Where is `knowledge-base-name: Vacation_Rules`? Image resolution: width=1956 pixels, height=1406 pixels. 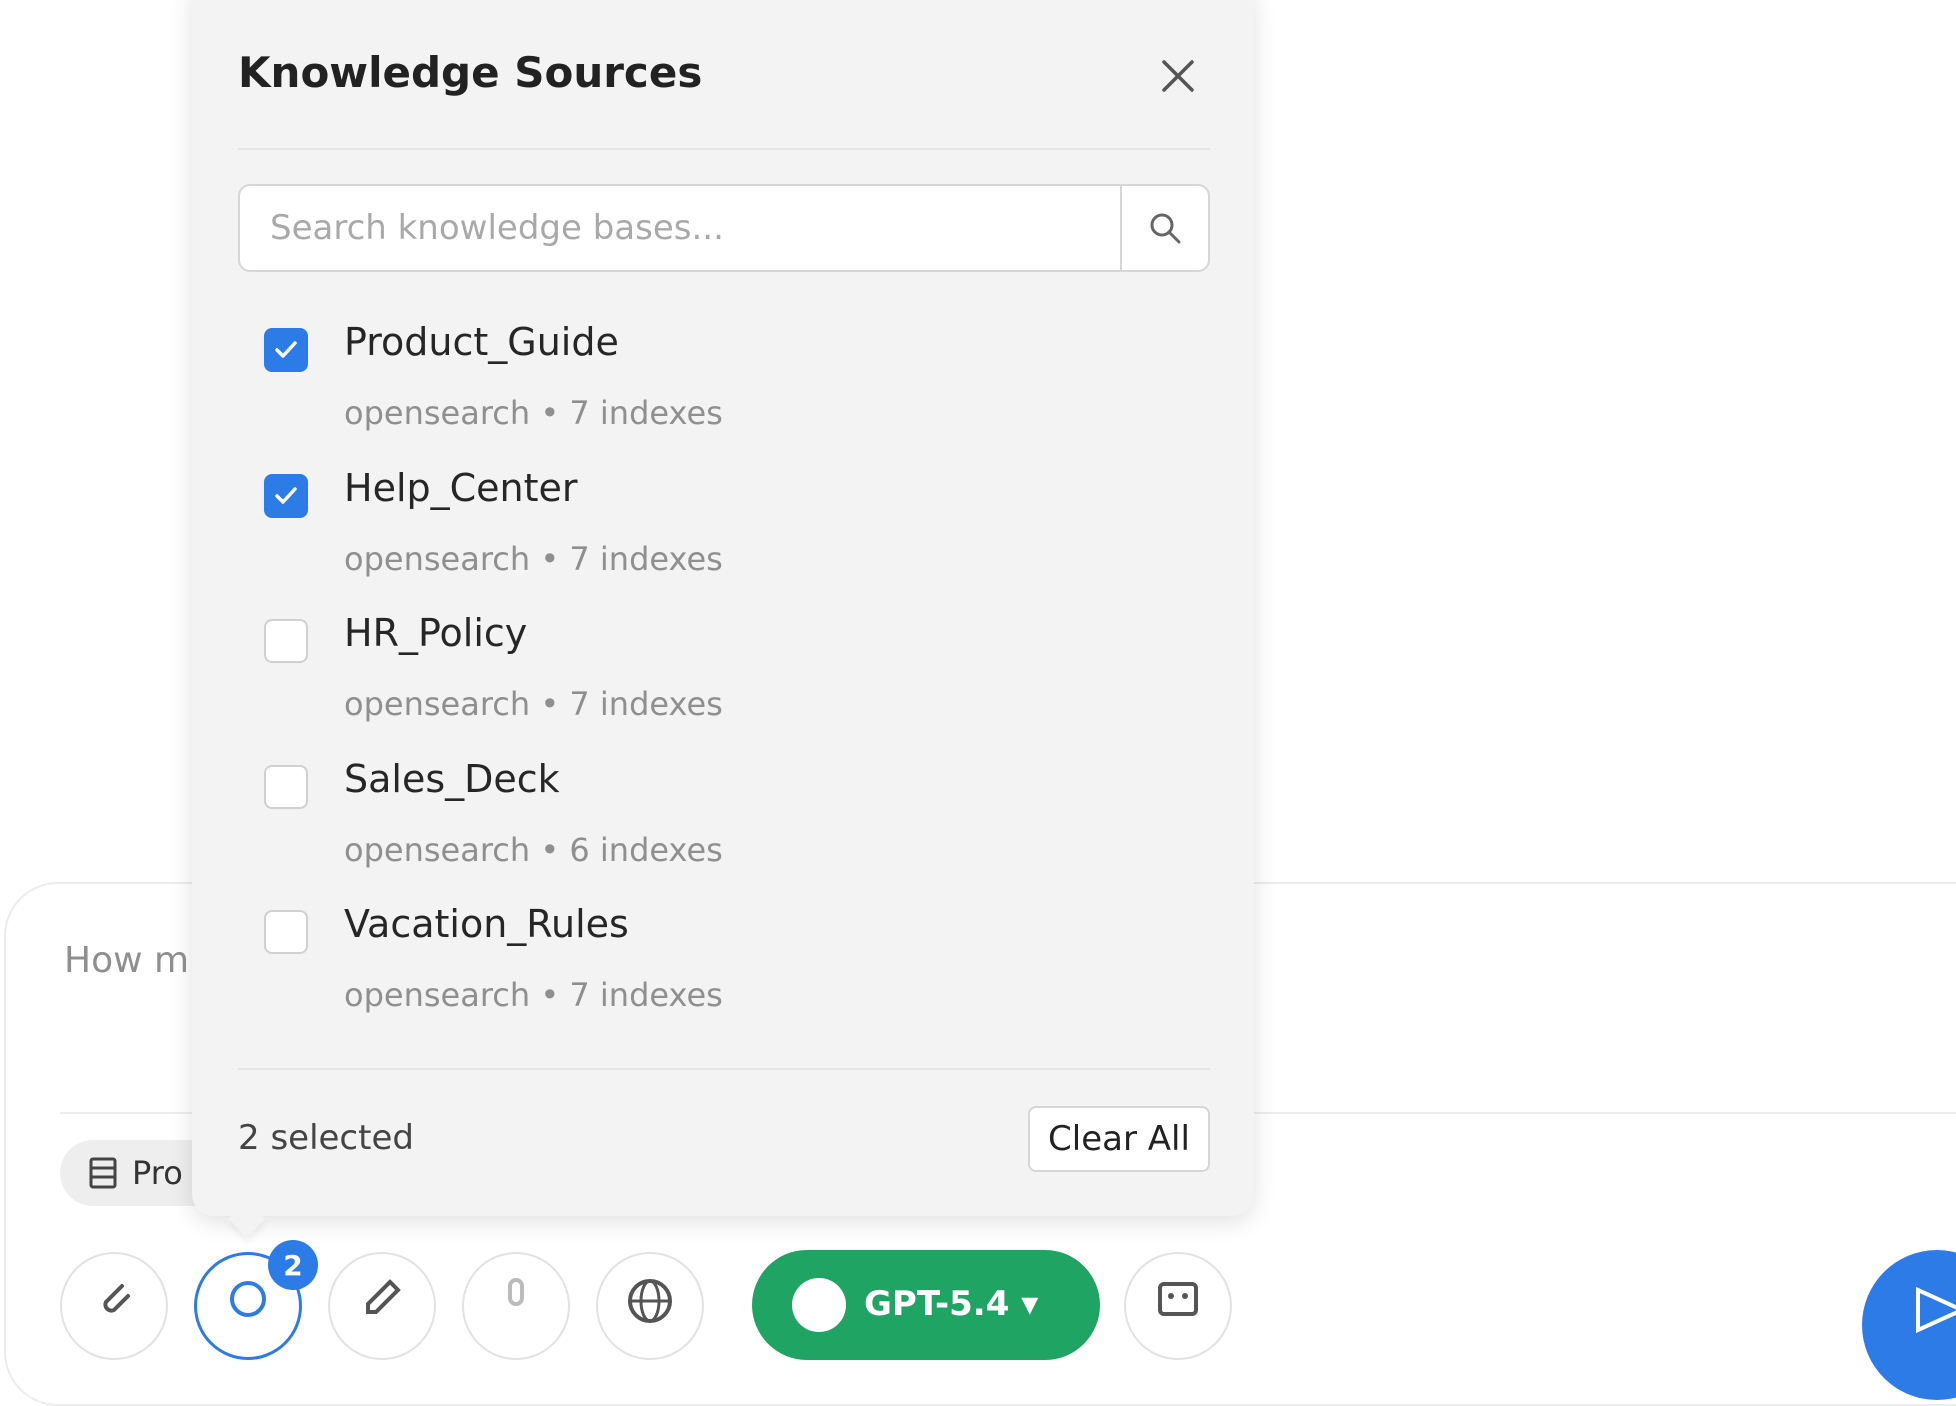 knowledge-base-name: Vacation_Rules is located at coordinates (486, 924).